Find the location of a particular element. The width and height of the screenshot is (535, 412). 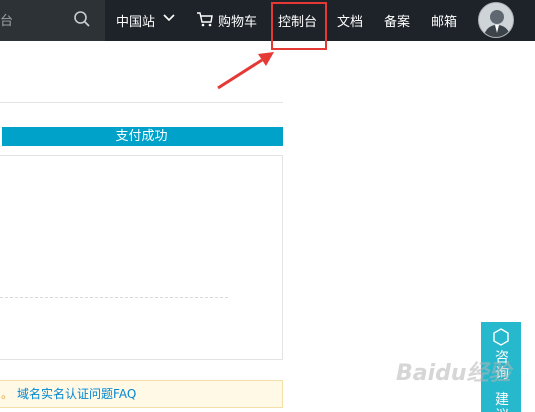

search-icon is located at coordinates (82, 19).